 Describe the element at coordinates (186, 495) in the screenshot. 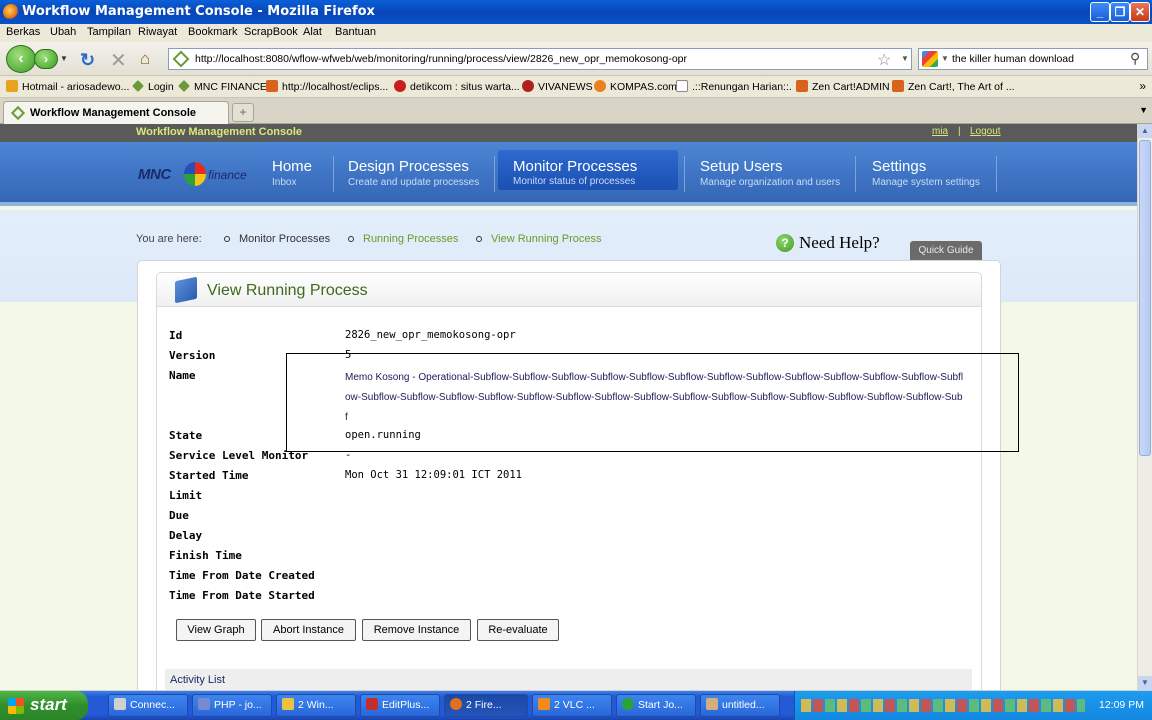

I see `detail-key: Limit` at that location.